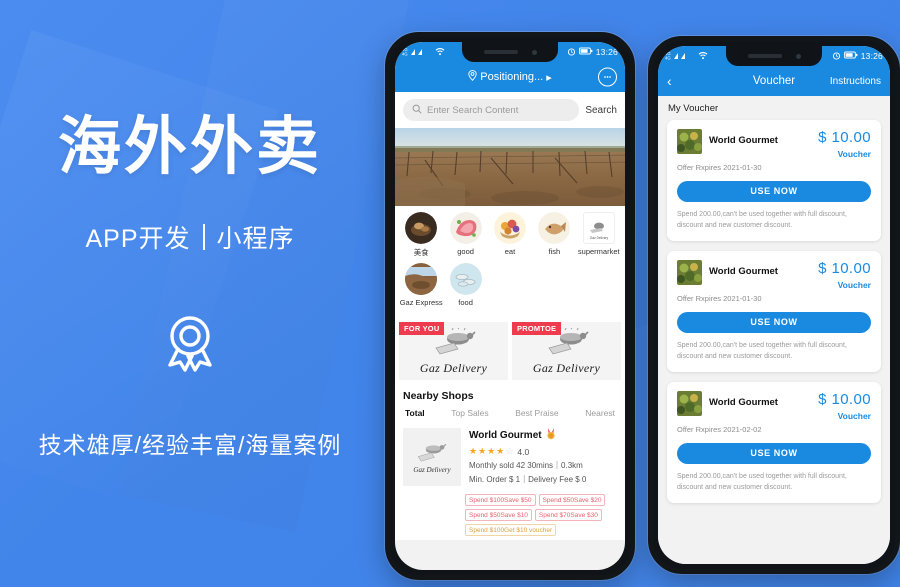 This screenshot has height=587, width=900. Describe the element at coordinates (536, 413) in the screenshot. I see `tab-best-praise: Best Praise` at that location.